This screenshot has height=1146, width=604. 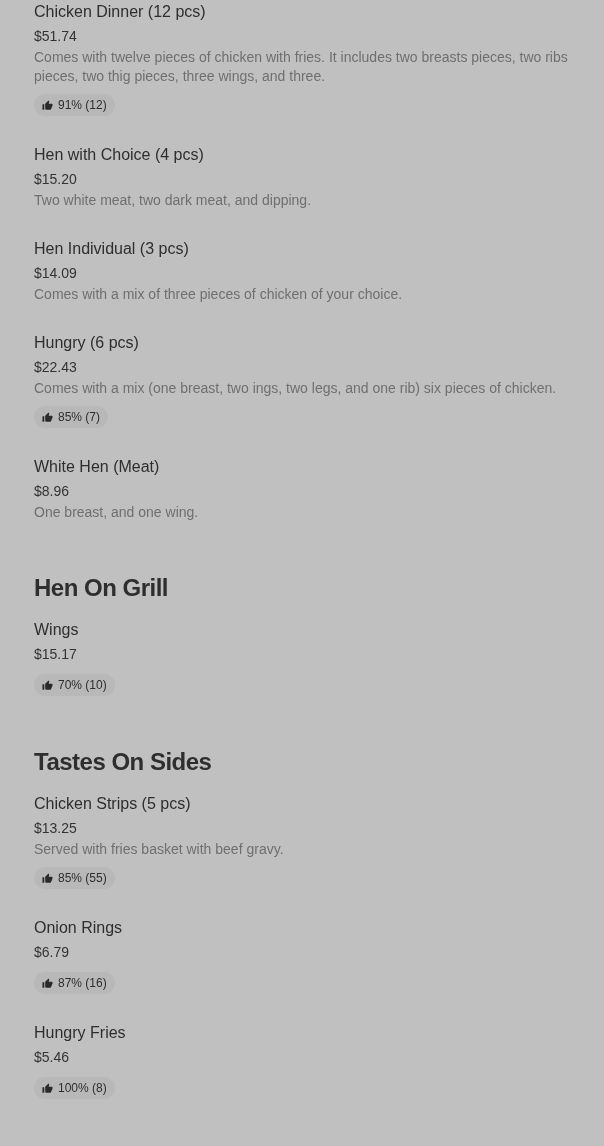 I want to click on item-price: $6.79, so click(x=52, y=952).